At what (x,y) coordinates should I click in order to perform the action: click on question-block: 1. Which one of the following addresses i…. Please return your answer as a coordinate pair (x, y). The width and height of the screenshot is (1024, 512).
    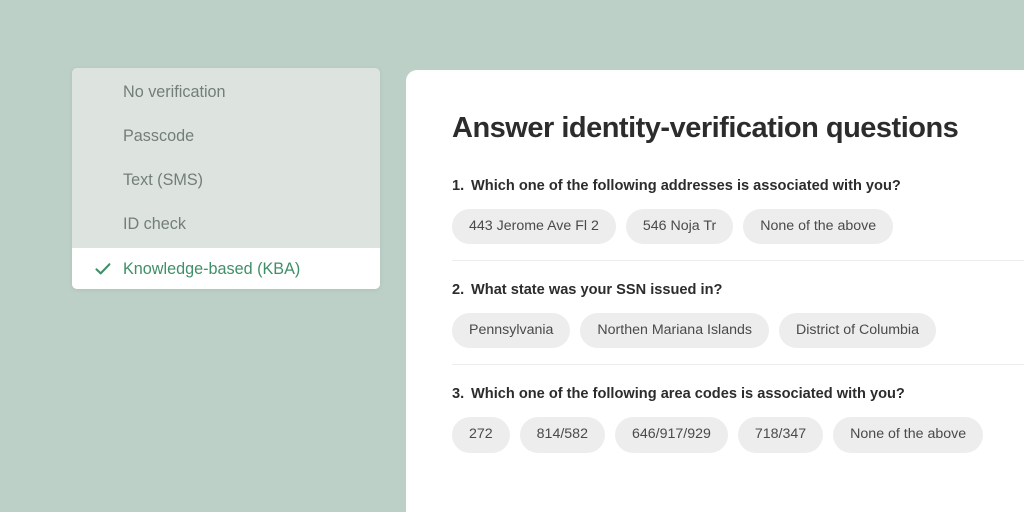
    Looking at the image, I should click on (738, 219).